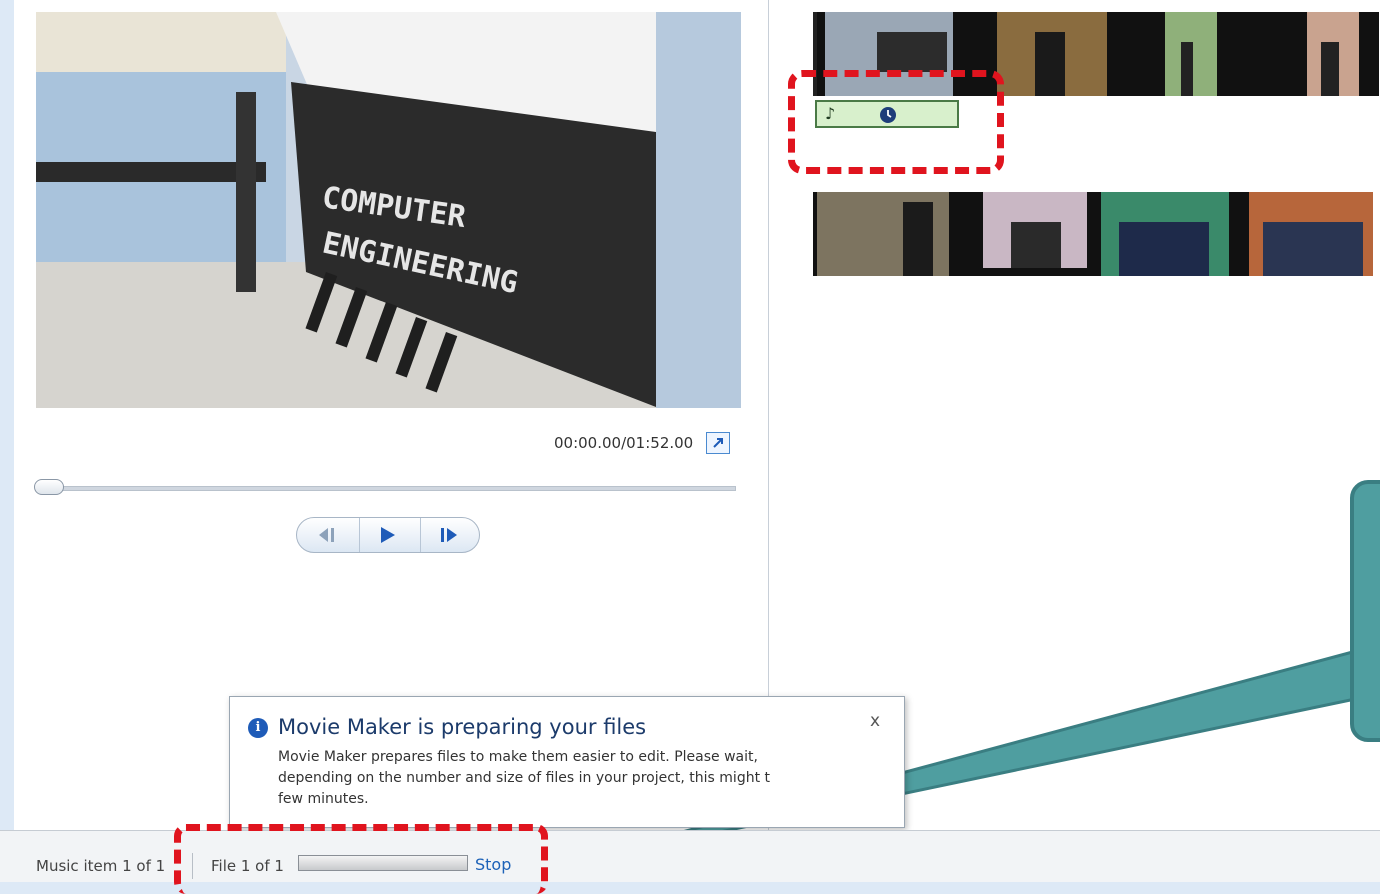  I want to click on notification-title: Movie Maker is preparing your files, so click(462, 727).